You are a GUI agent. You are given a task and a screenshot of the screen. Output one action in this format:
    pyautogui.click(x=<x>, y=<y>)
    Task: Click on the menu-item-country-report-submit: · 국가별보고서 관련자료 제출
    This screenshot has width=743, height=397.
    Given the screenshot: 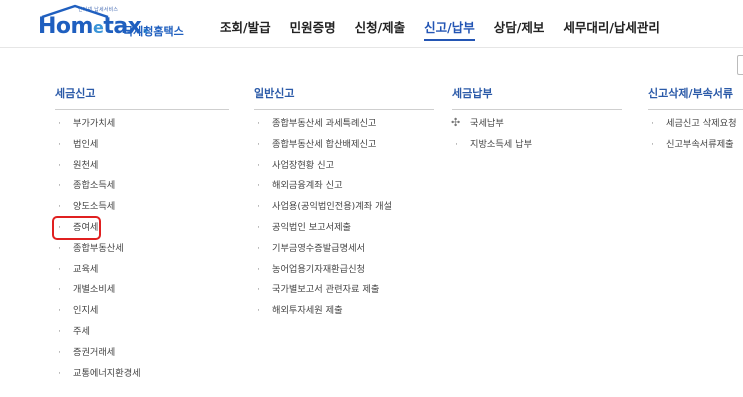 What is the action you would take?
    pyautogui.click(x=344, y=294)
    